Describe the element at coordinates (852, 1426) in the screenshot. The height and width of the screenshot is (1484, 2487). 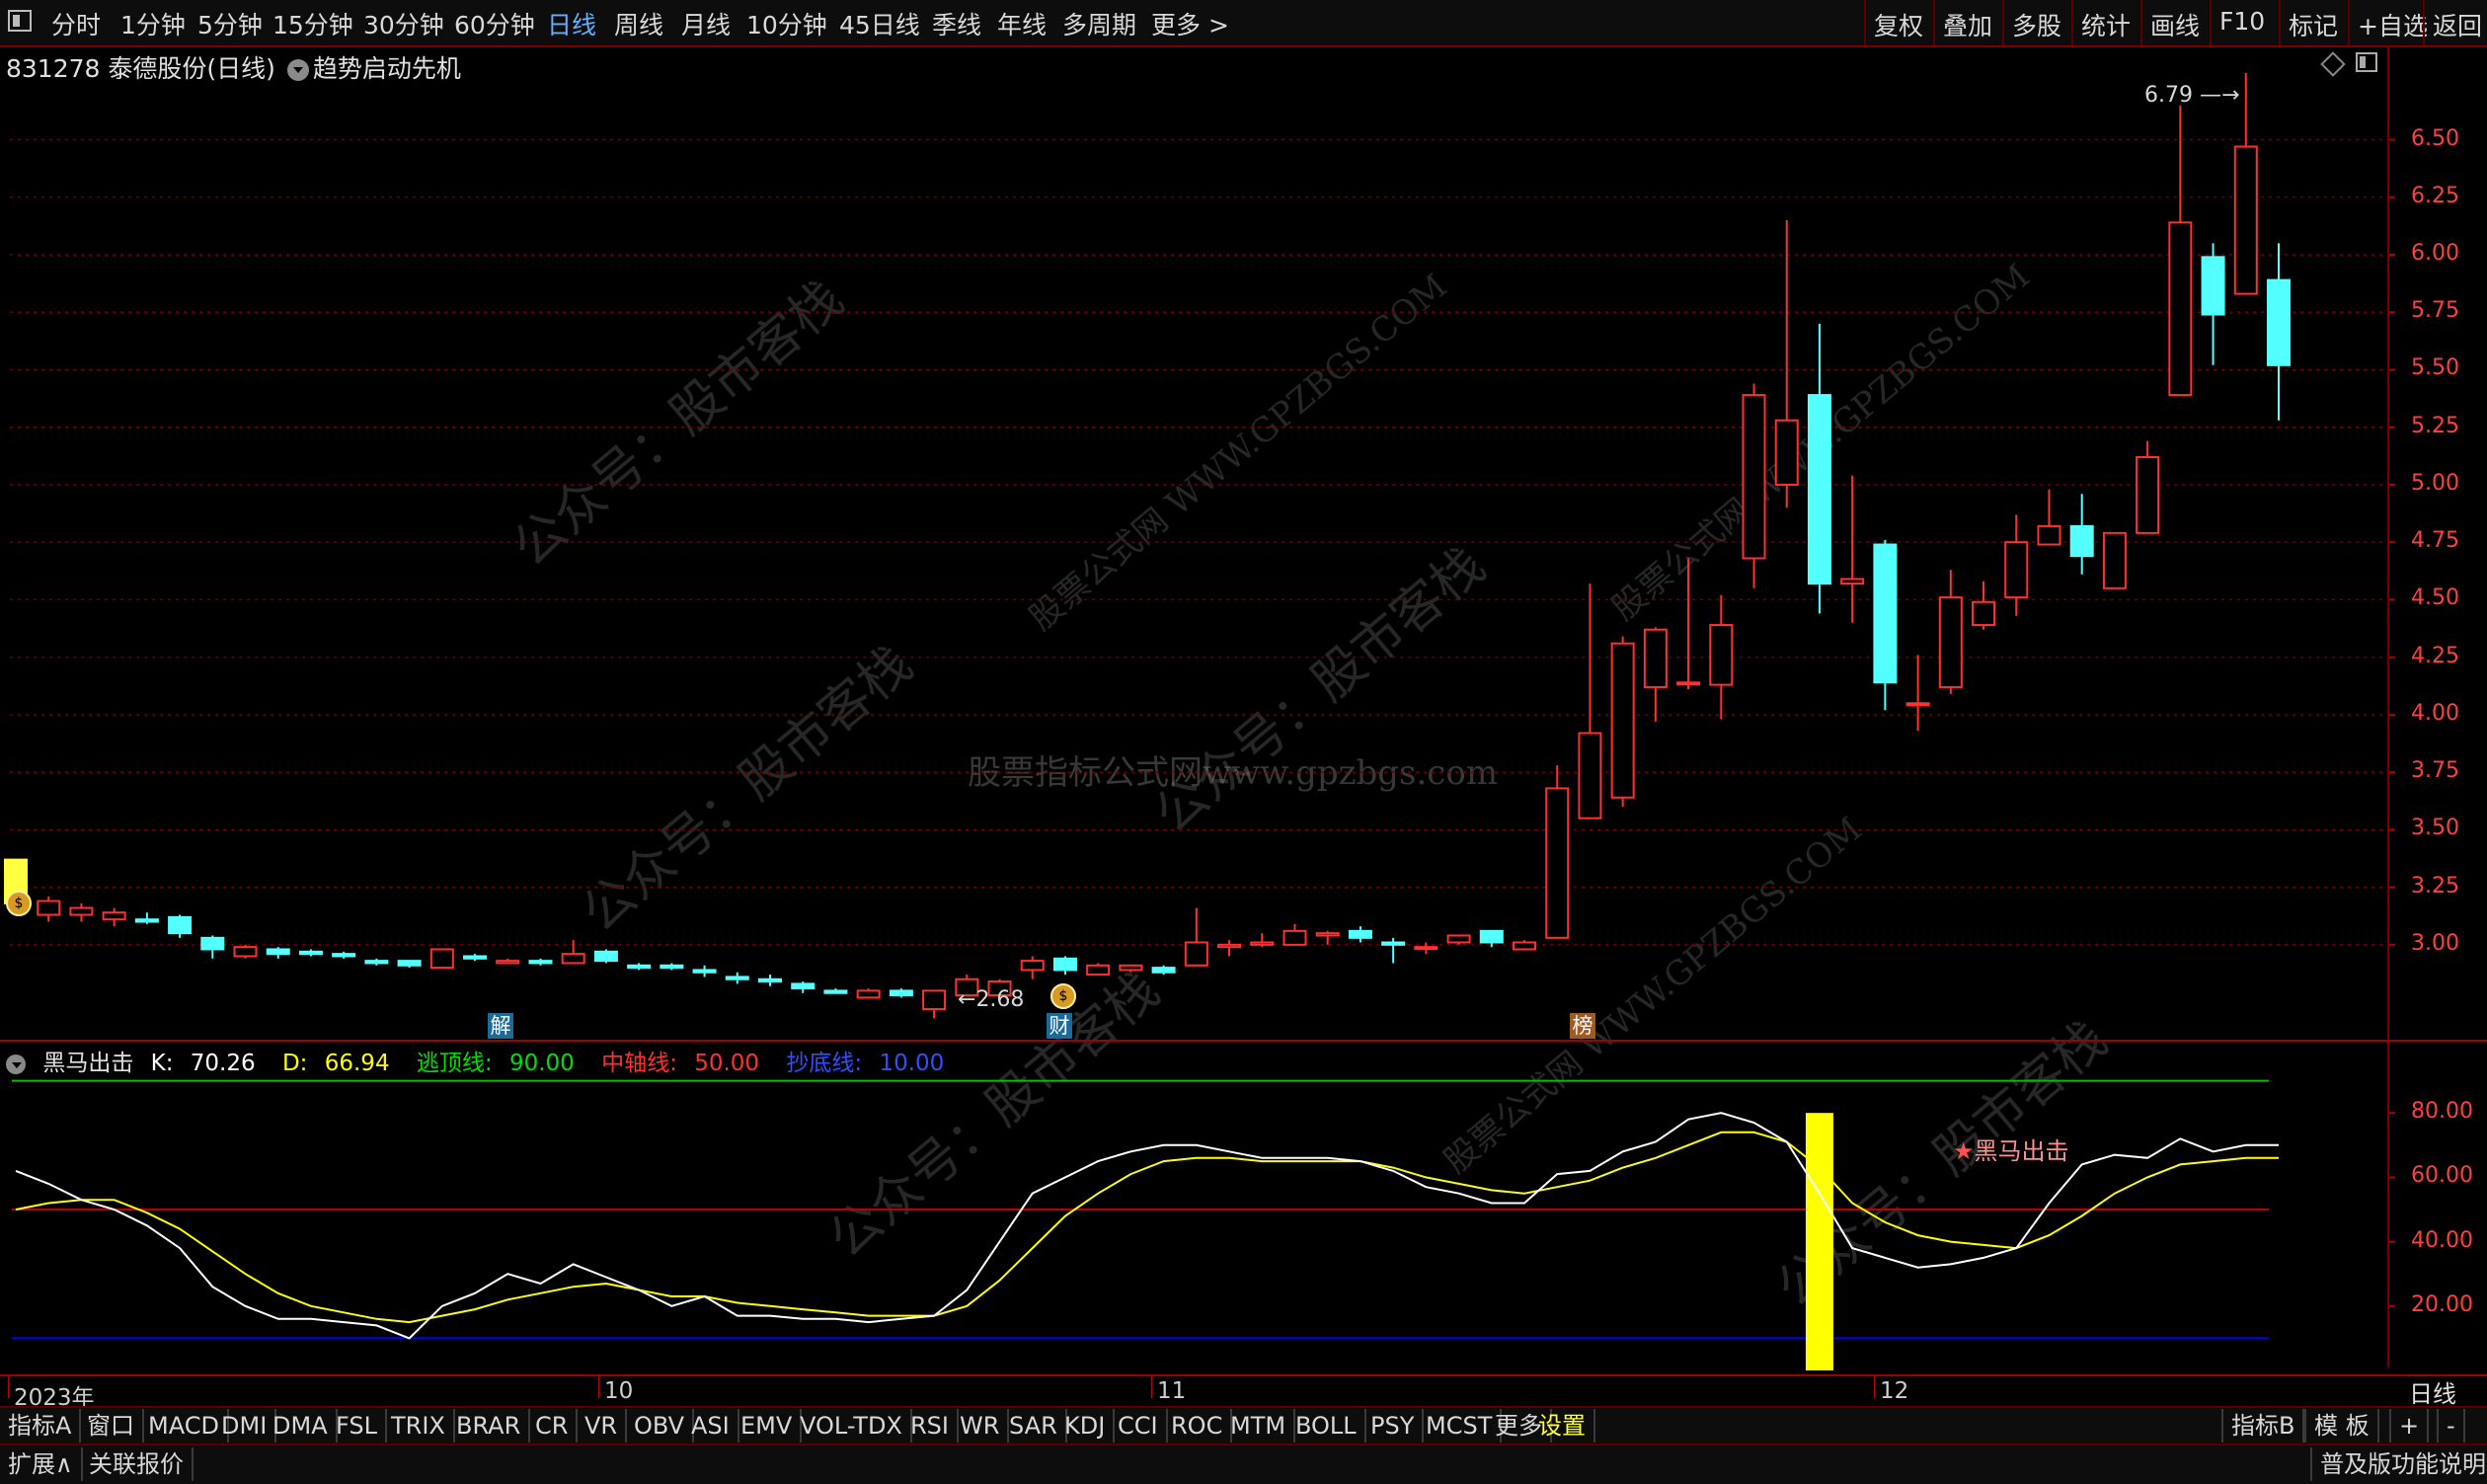
I see `indicator-tab-13: VOL-TDX` at that location.